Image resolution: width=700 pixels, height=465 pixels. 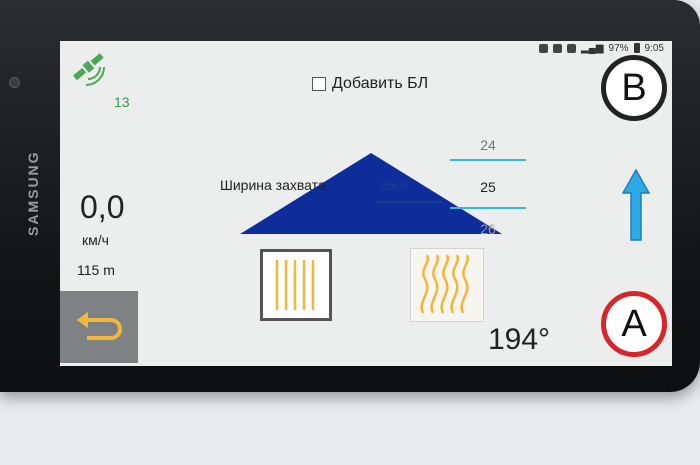 I want to click on battery-icon, so click(x=636, y=48).